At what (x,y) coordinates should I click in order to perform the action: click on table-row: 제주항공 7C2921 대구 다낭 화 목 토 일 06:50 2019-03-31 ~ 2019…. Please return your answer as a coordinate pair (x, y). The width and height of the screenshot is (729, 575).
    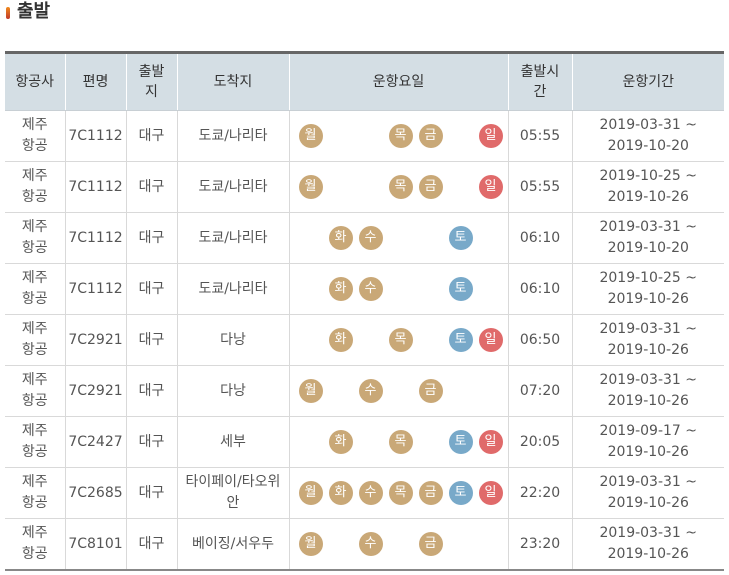
    Looking at the image, I should click on (364, 340).